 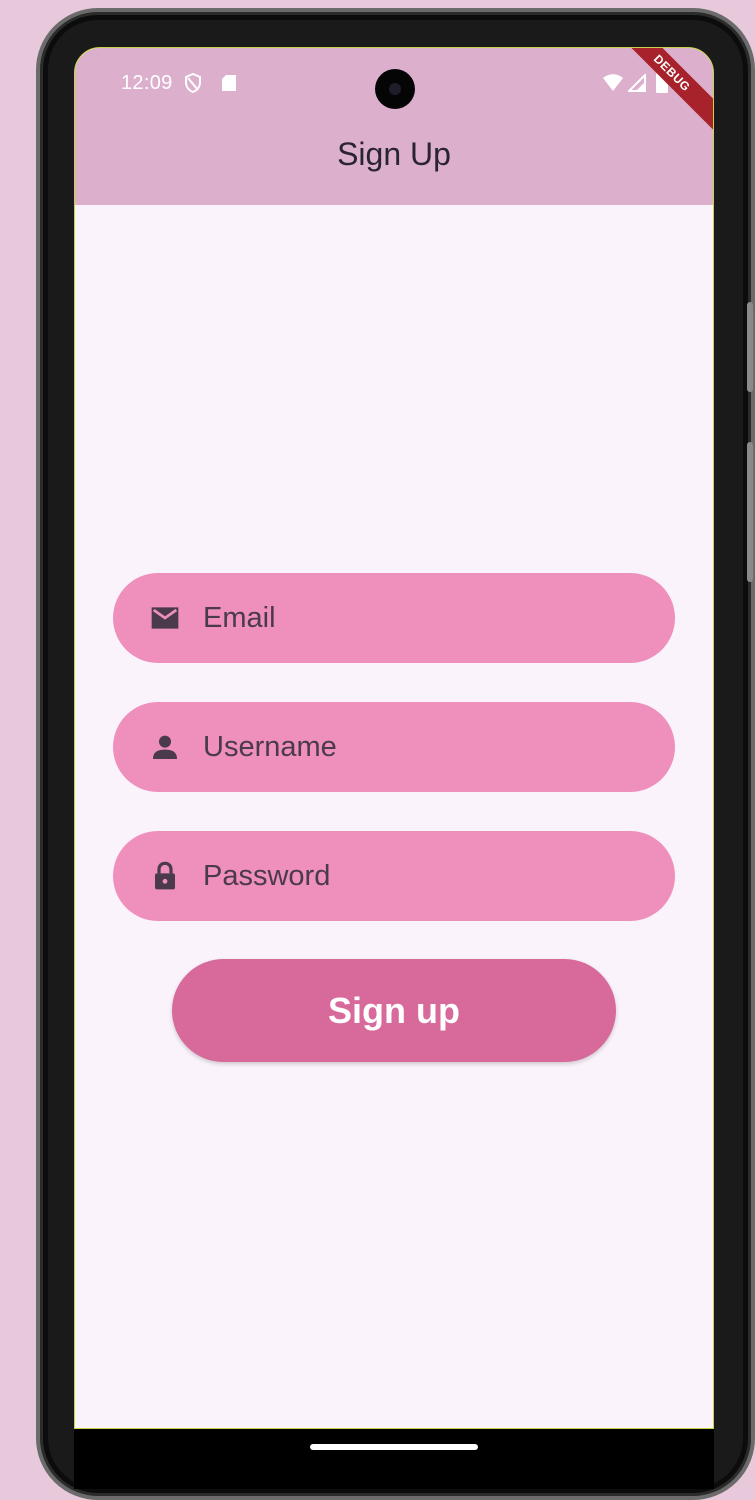 I want to click on email-field, so click(x=394, y=618).